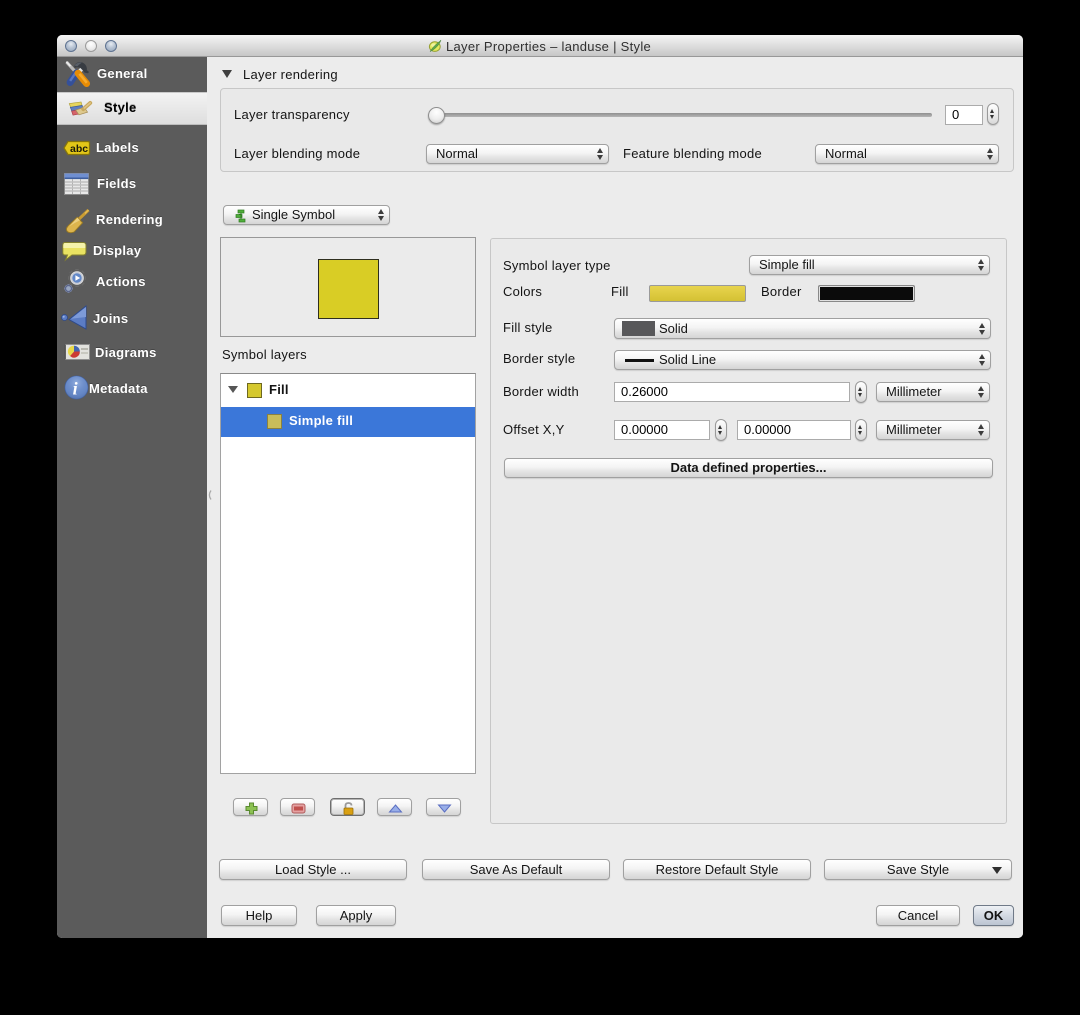 The width and height of the screenshot is (1080, 1015). I want to click on svg-text: abc, so click(79, 149).